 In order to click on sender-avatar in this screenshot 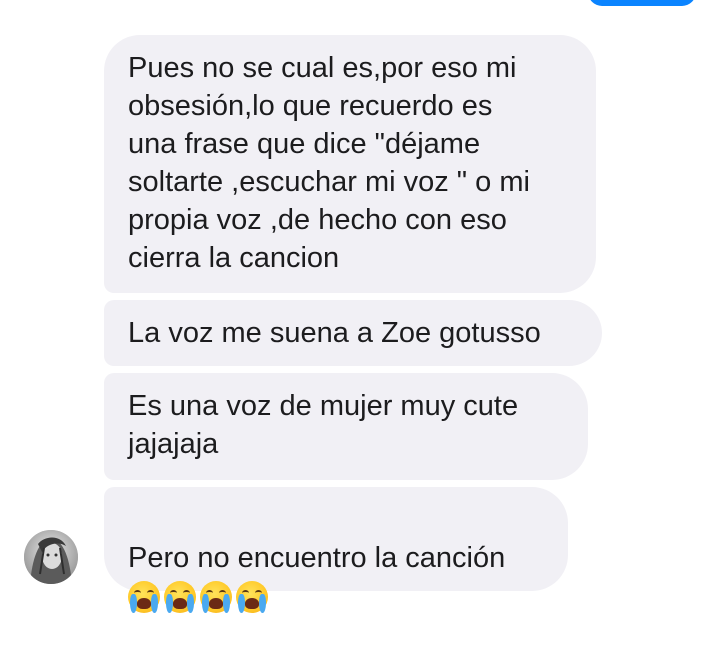, I will do `click(51, 557)`.